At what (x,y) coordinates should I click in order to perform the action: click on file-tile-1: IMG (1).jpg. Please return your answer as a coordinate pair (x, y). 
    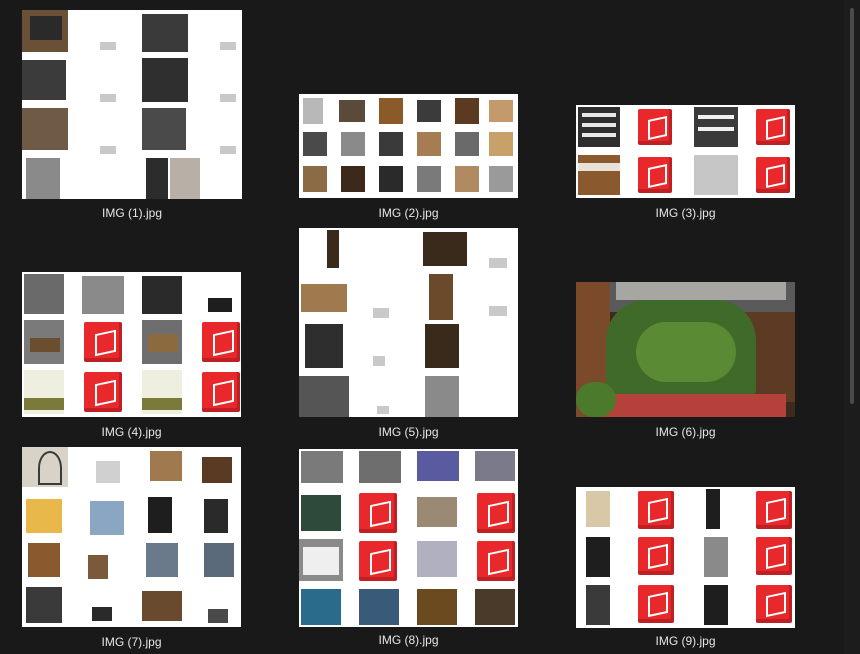
    Looking at the image, I should click on (132, 117).